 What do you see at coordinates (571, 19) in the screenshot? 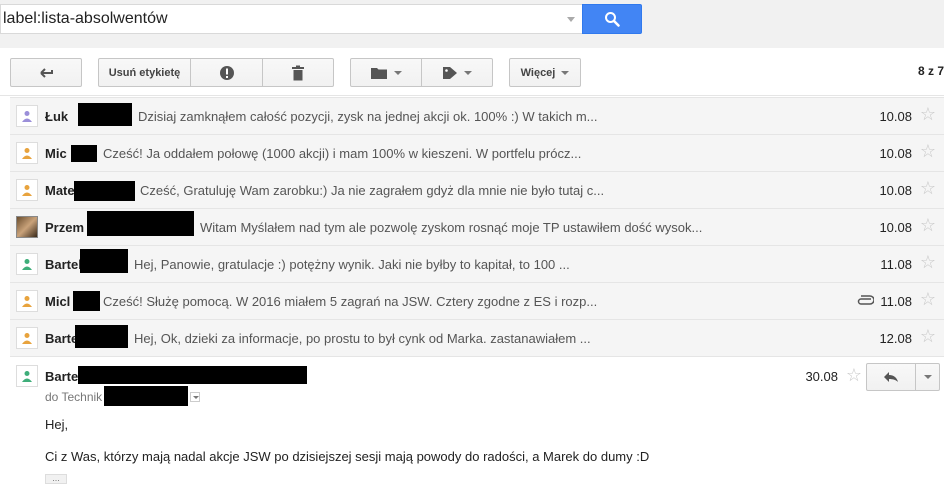
I see `search-options-caret-icon` at bounding box center [571, 19].